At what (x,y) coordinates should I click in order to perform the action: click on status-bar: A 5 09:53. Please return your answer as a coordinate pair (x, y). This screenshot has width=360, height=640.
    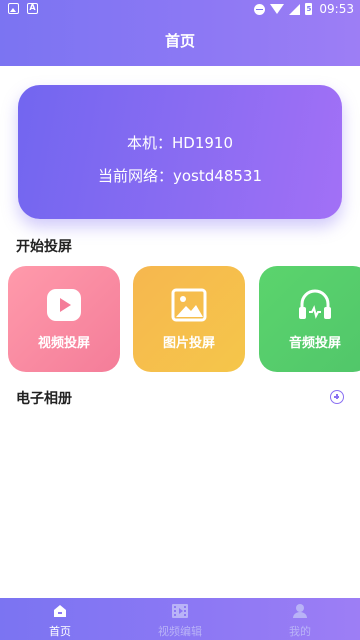
    Looking at the image, I should click on (180, 10).